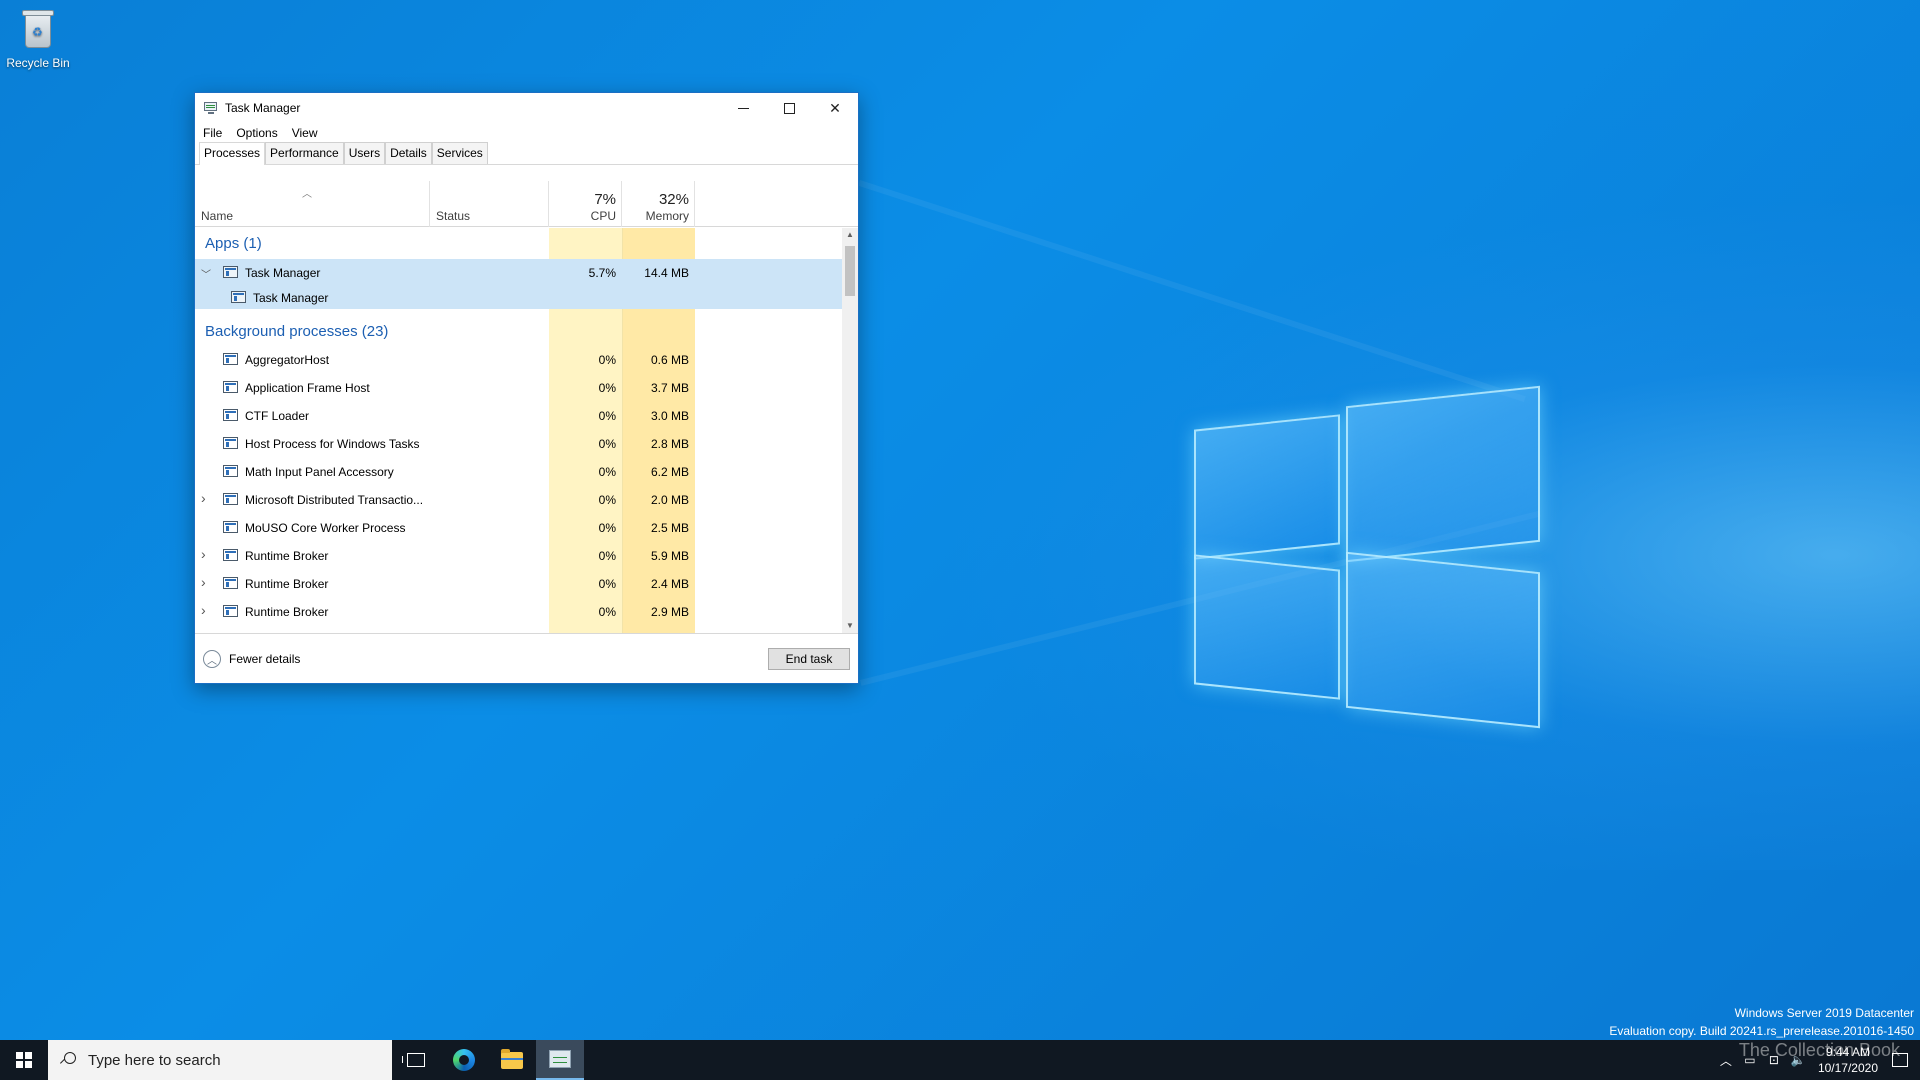 This screenshot has height=1080, width=1920. I want to click on tab-performance: Performance, so click(304, 153).